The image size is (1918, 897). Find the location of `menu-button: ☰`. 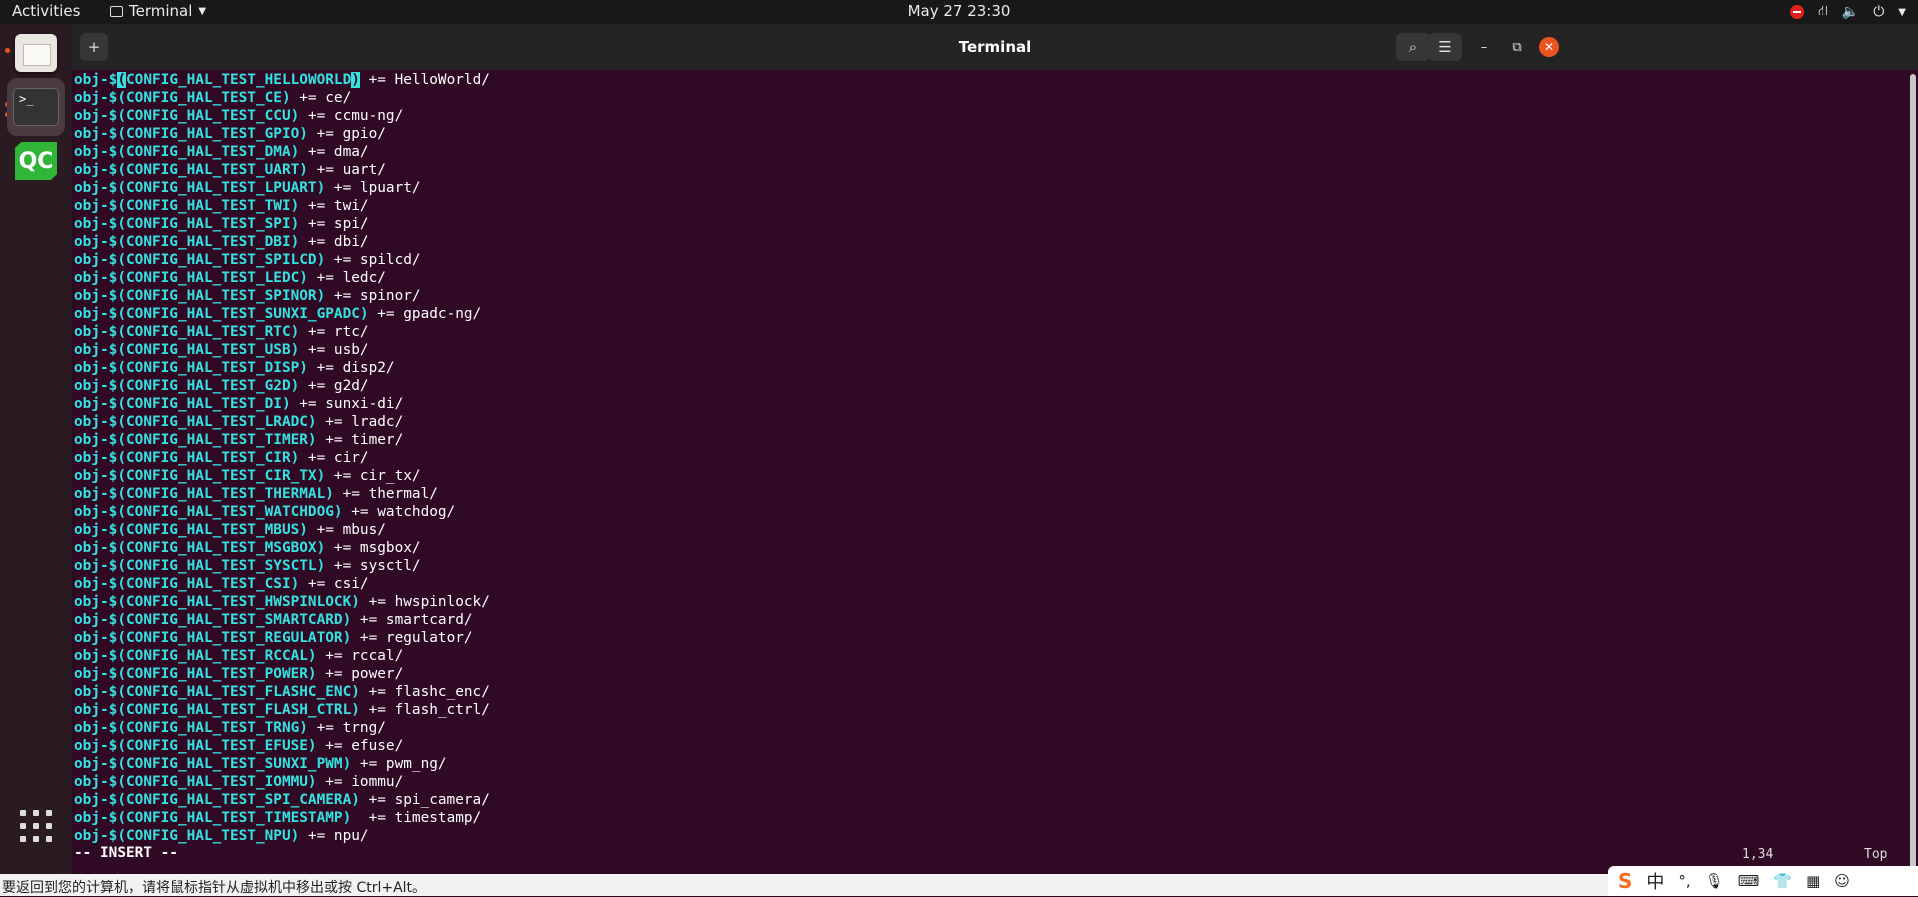

menu-button: ☰ is located at coordinates (1445, 47).